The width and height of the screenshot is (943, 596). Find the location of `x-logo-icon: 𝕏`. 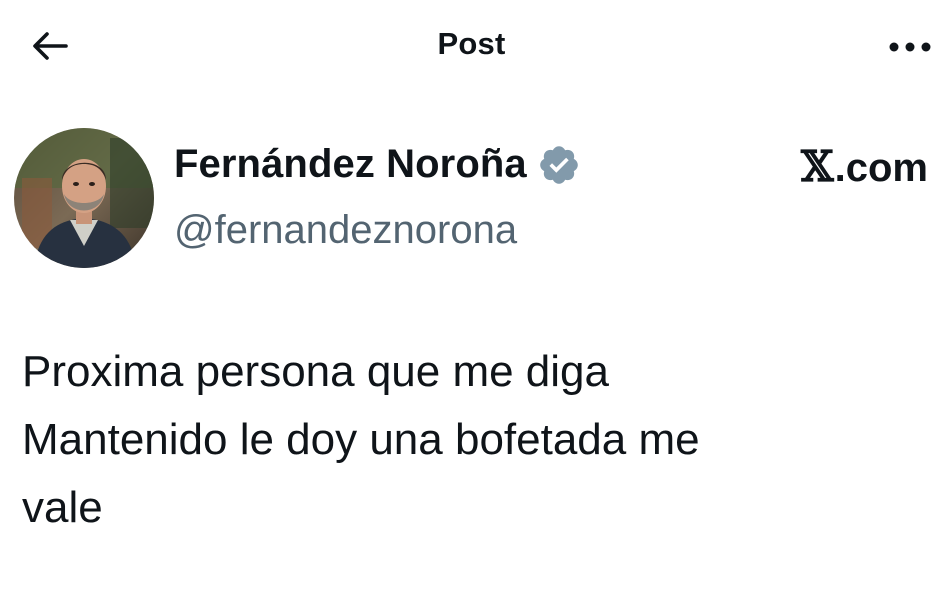

x-logo-icon: 𝕏 is located at coordinates (817, 166).